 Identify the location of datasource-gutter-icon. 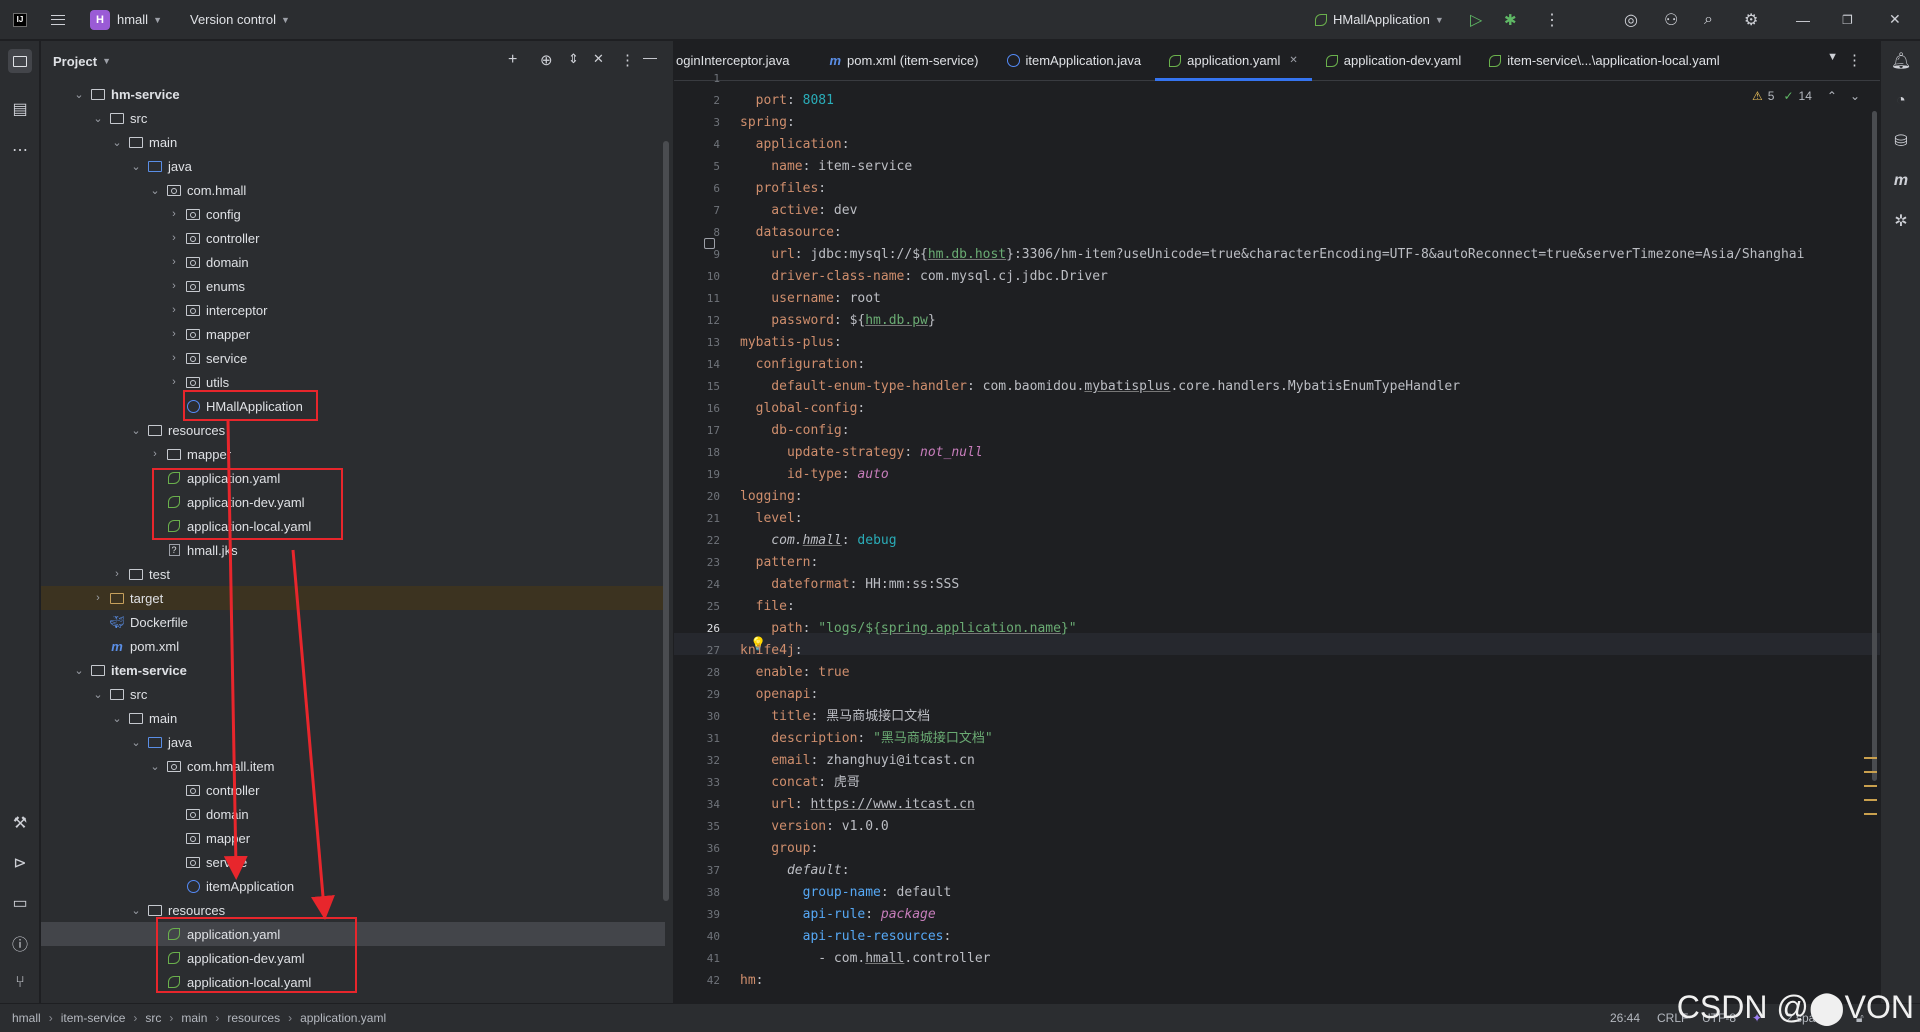
(709, 243).